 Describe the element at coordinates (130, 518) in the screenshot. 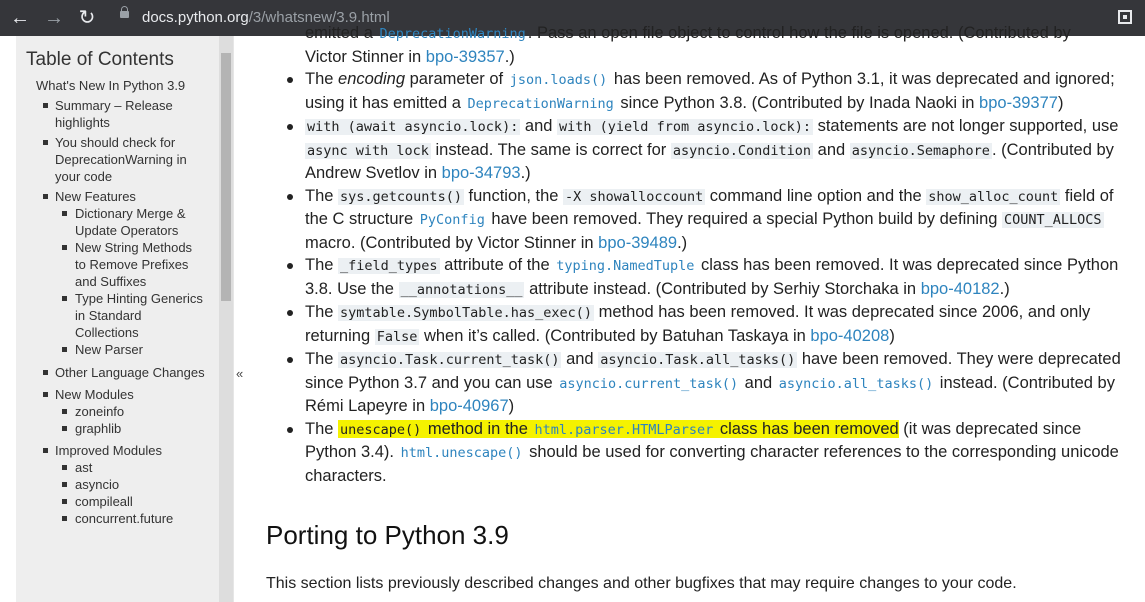

I see `toc-subitem: concurrent.future` at that location.